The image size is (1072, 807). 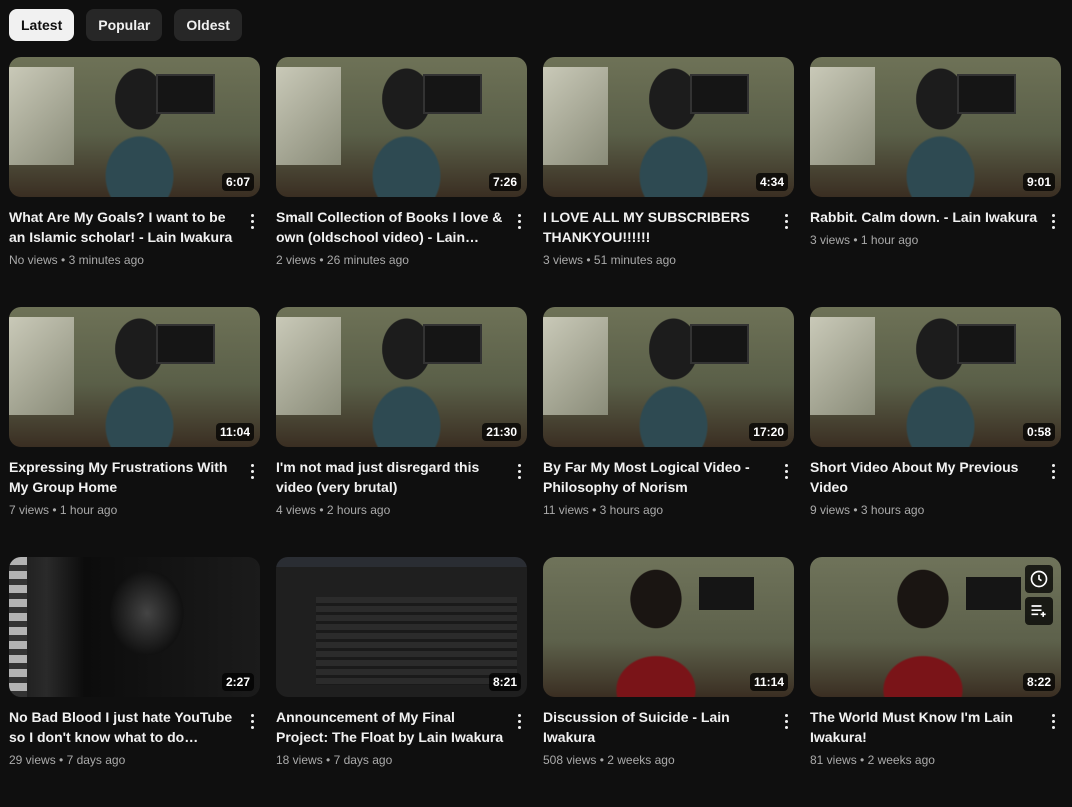 What do you see at coordinates (296, 260) in the screenshot?
I see `view-count: 2 views` at bounding box center [296, 260].